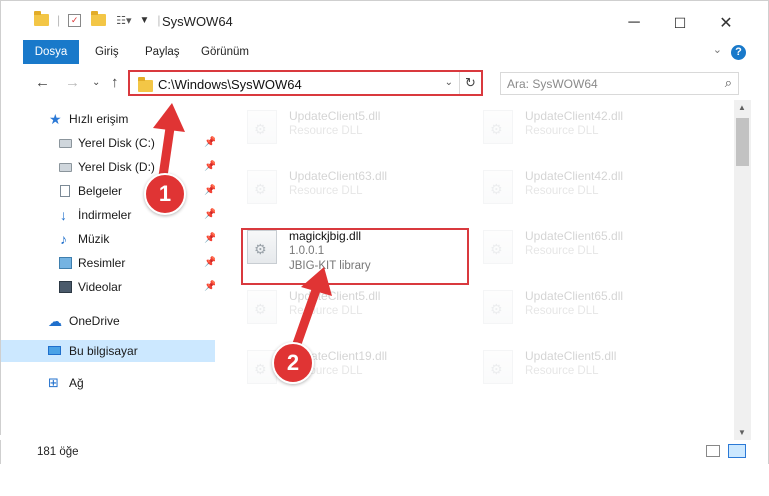  What do you see at coordinates (293, 363) in the screenshot?
I see `step-marker-2: 2` at bounding box center [293, 363].